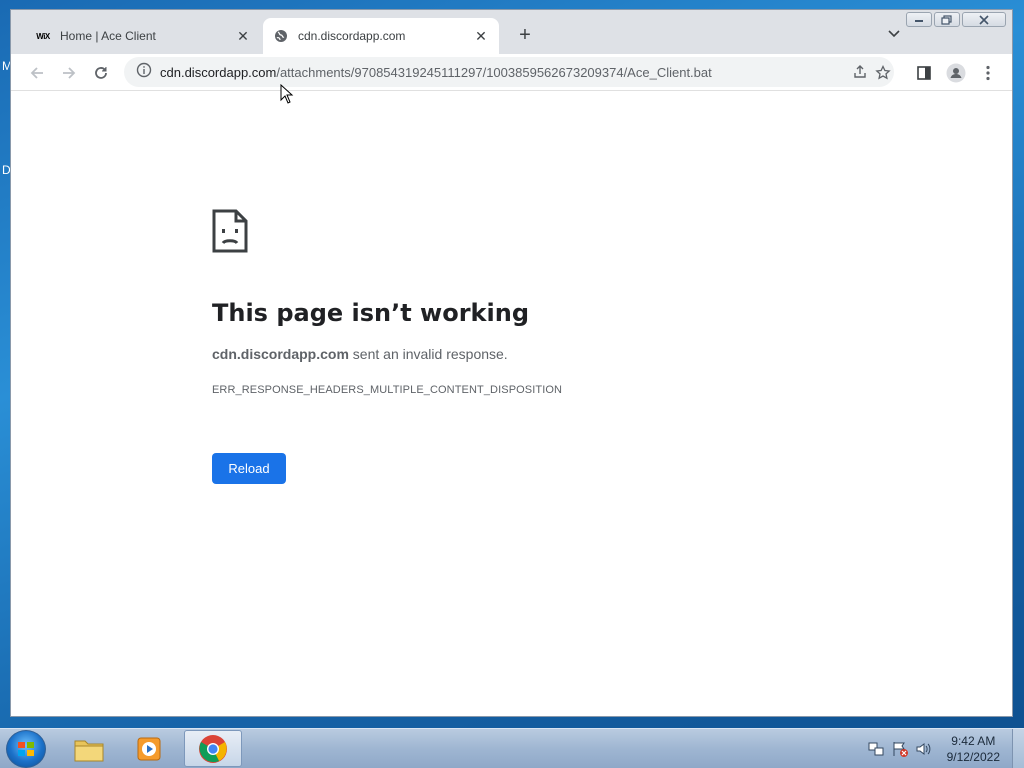 This screenshot has width=1024, height=768. Describe the element at coordinates (371, 313) in the screenshot. I see `error-title: This page isn’t working` at that location.